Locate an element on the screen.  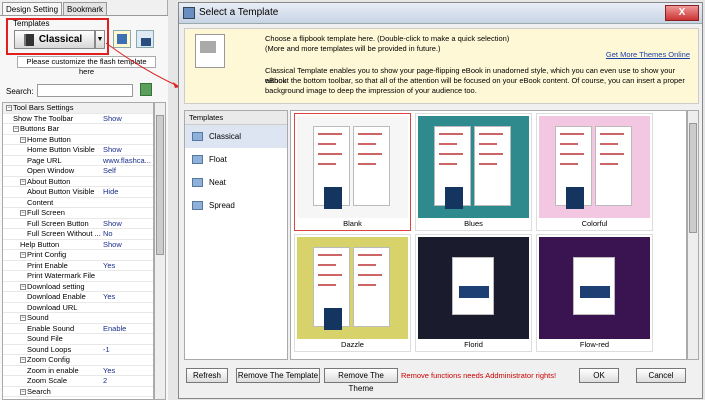
template-thumbnail: Blues is located at coordinates (473, 172).